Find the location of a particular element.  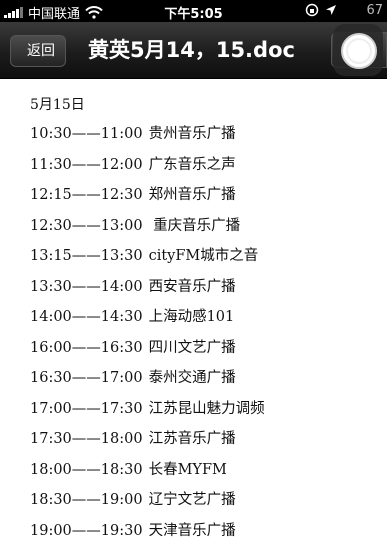

page-title: 黄英5月14，15.doc is located at coordinates (191, 50).